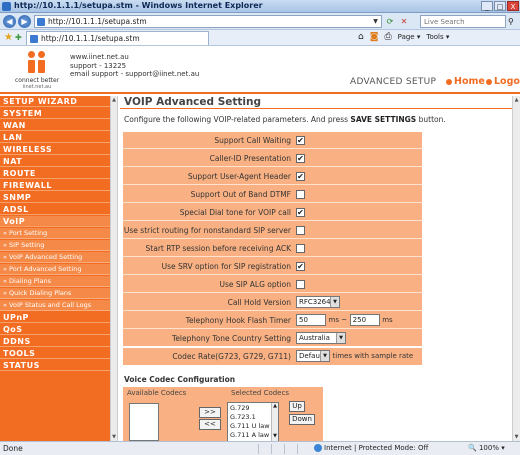 This screenshot has height=455, width=520. What do you see at coordinates (300, 158) in the screenshot?
I see `caller-id-checkbox: ✔` at bounding box center [300, 158].